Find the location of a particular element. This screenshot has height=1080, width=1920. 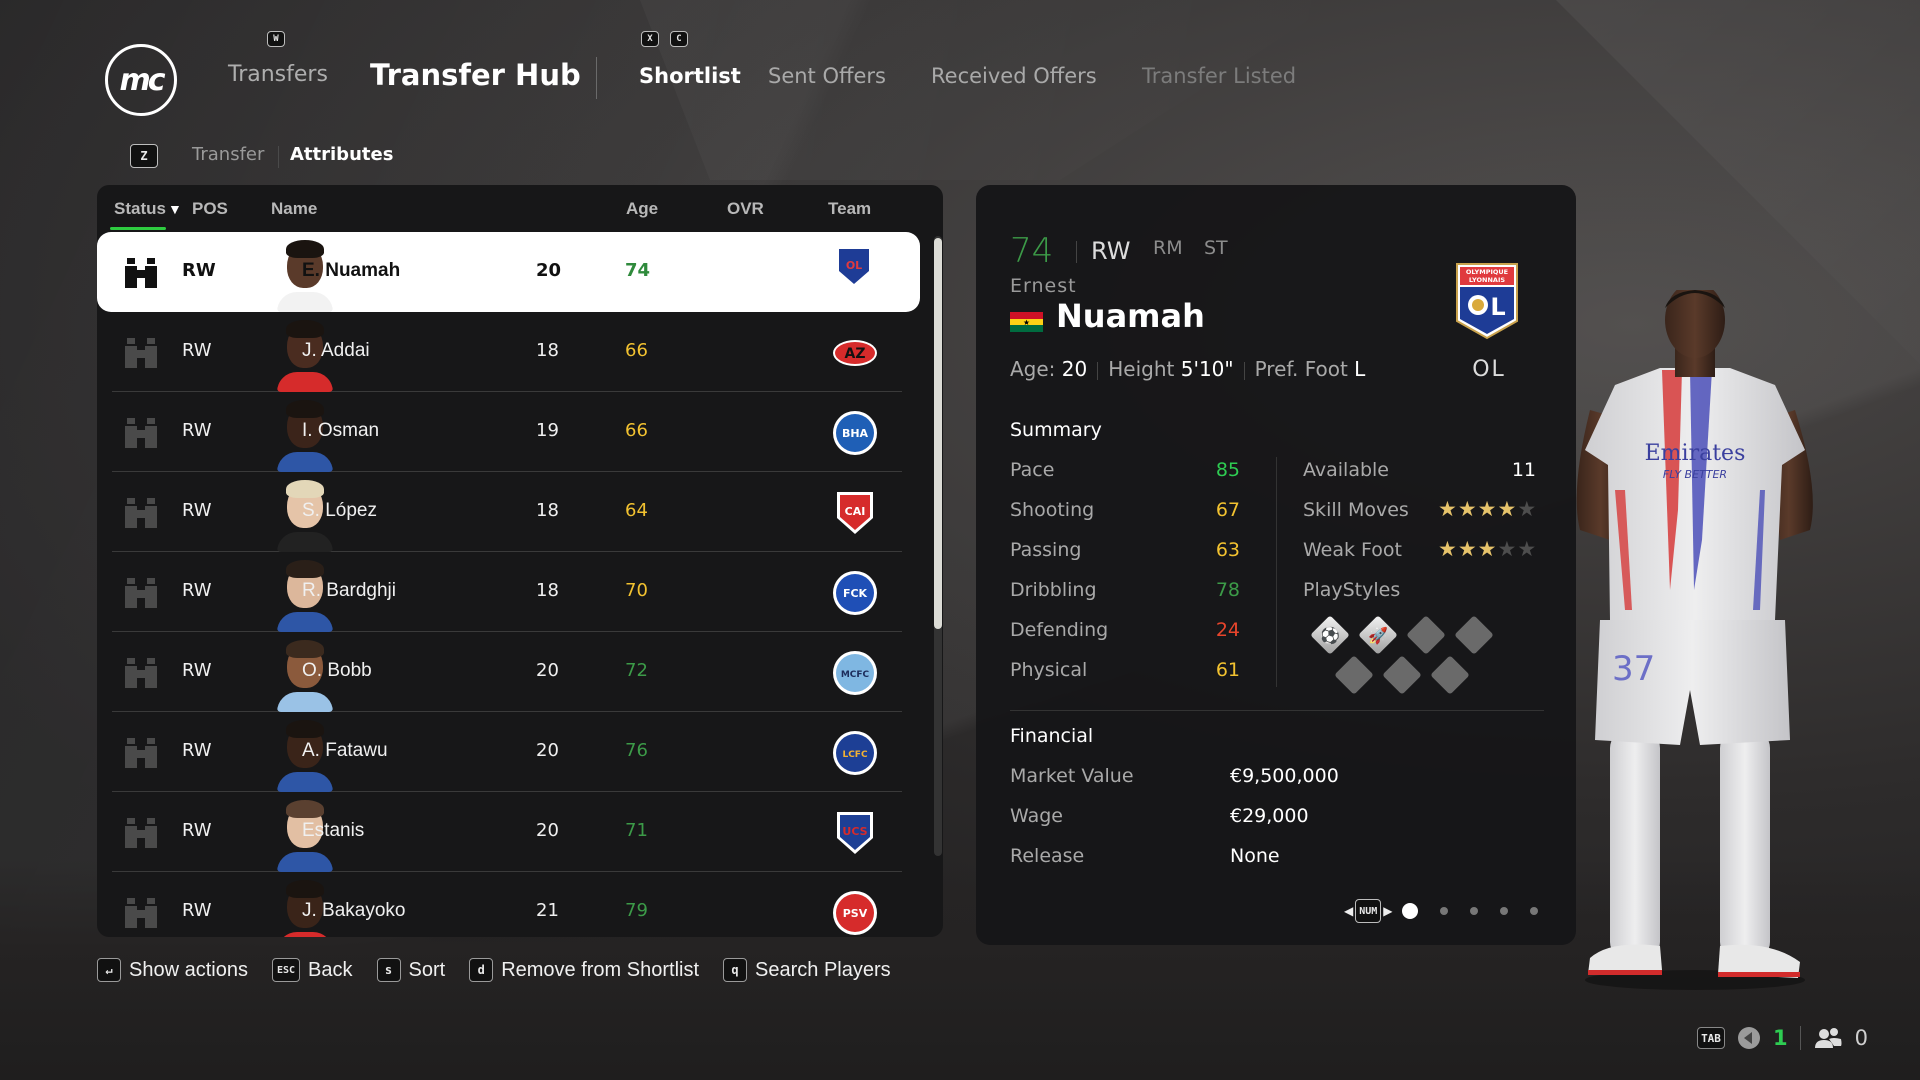

playstyle-icon: ⚽ is located at coordinates (1330, 635).